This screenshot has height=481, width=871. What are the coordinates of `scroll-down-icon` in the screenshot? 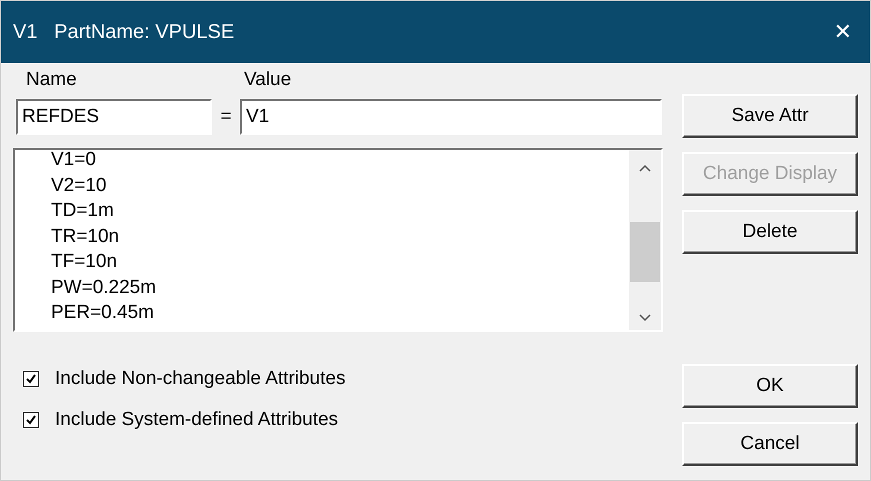 It's located at (645, 318).